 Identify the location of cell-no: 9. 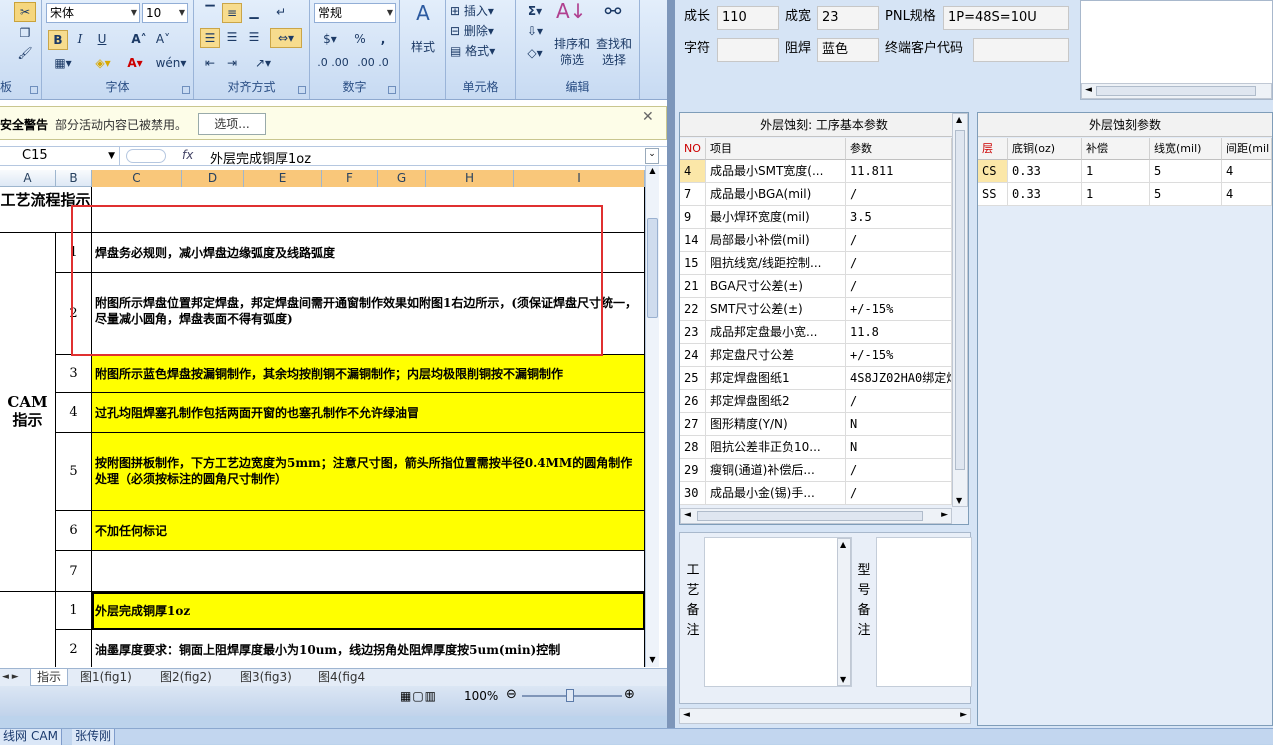
(693, 217).